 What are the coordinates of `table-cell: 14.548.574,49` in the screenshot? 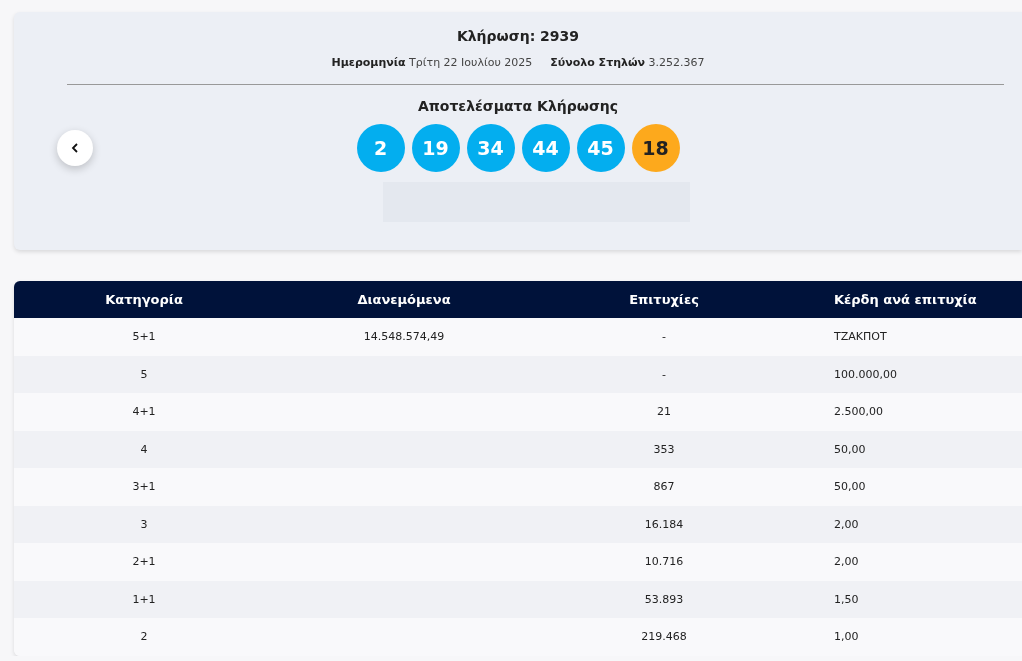 It's located at (404, 337).